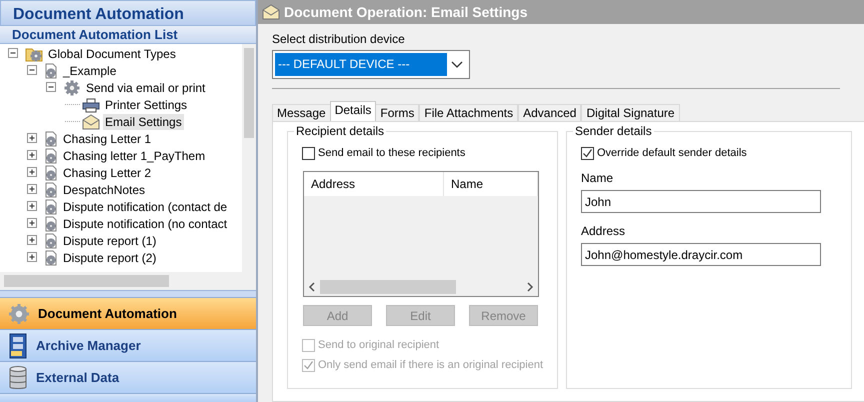 The image size is (864, 402). What do you see at coordinates (468, 112) in the screenshot?
I see `tab: File Attachments` at bounding box center [468, 112].